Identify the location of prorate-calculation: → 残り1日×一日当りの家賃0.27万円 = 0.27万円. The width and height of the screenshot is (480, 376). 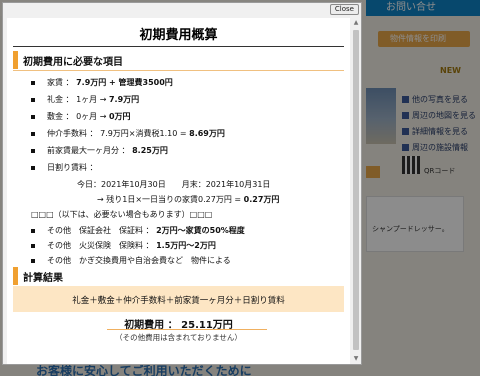
(188, 200).